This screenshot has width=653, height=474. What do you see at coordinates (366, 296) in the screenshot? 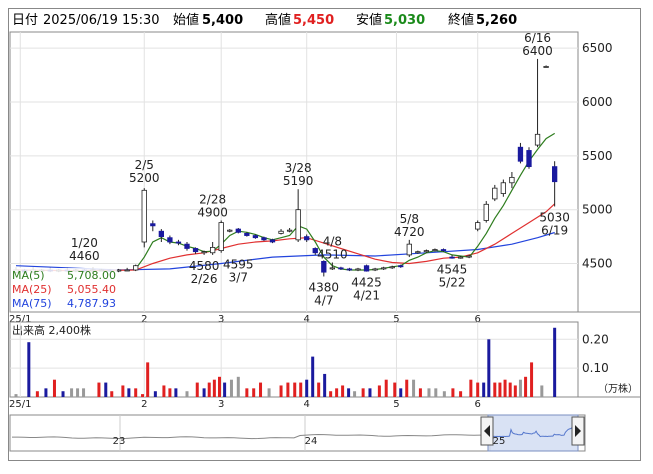
I see `annotation-line2: 4/21` at bounding box center [366, 296].